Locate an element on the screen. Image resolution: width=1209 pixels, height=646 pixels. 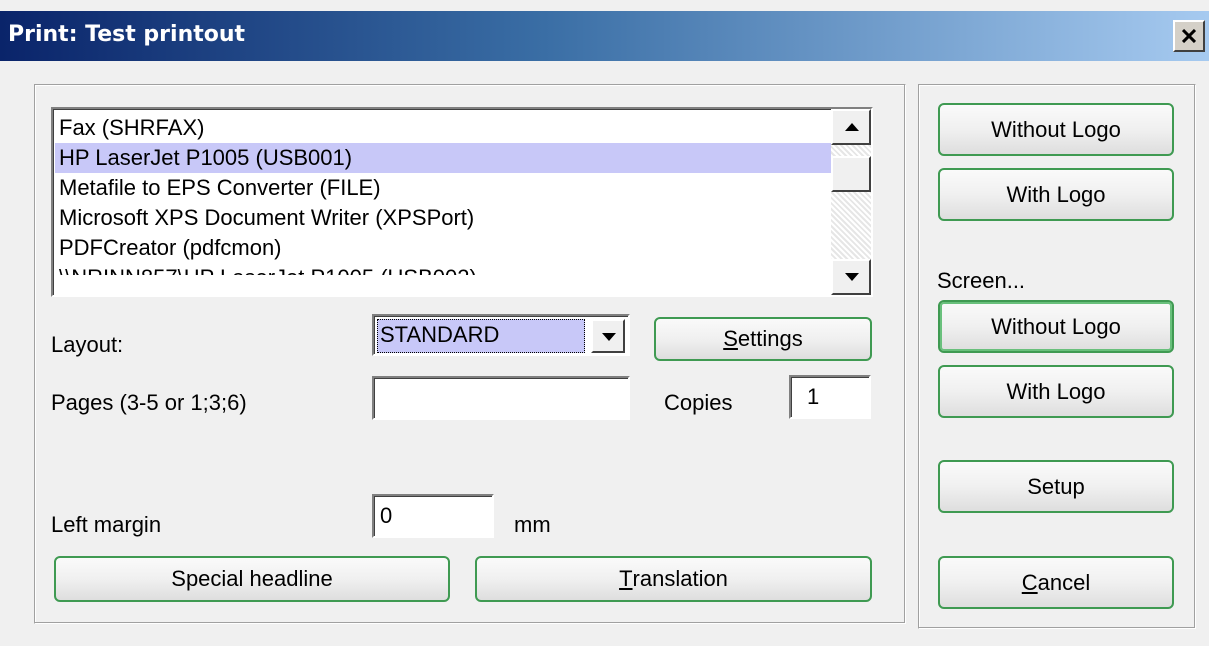
window-title: Print: Test printout is located at coordinates (127, 34).